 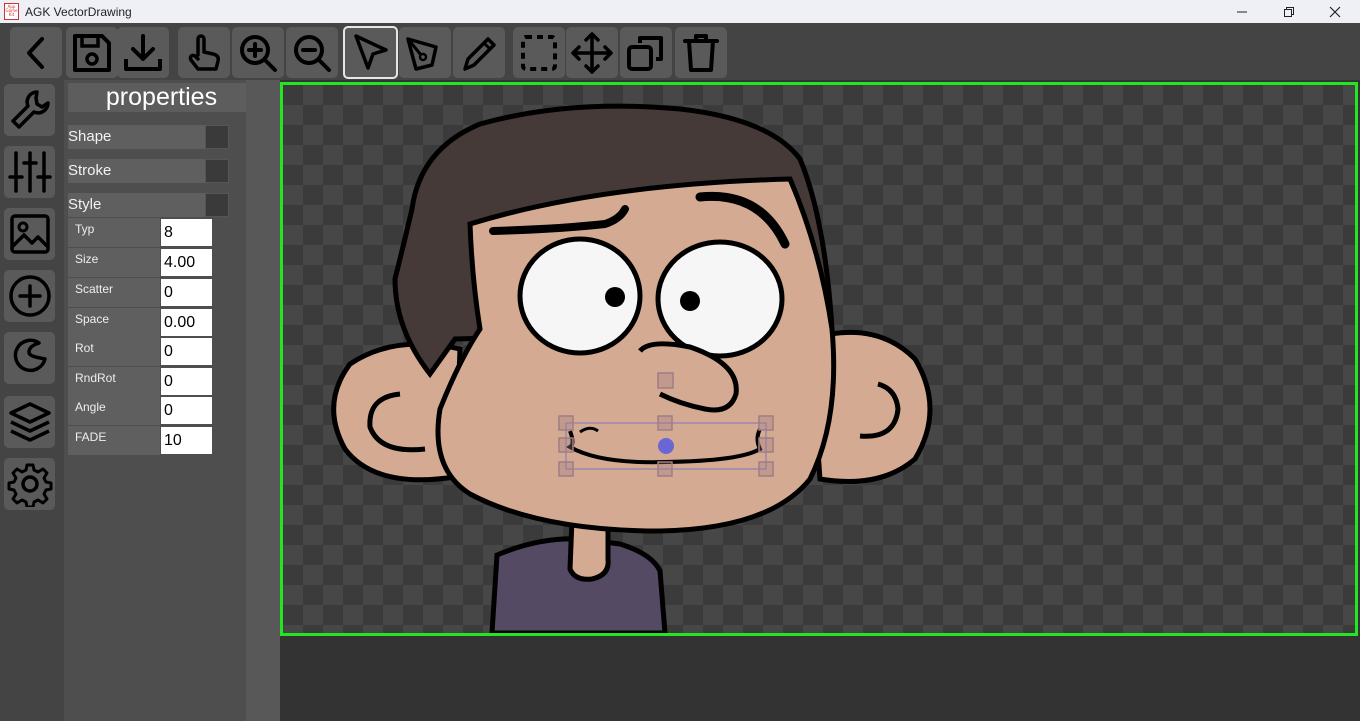 I want to click on sliders-icon, so click(x=29, y=172).